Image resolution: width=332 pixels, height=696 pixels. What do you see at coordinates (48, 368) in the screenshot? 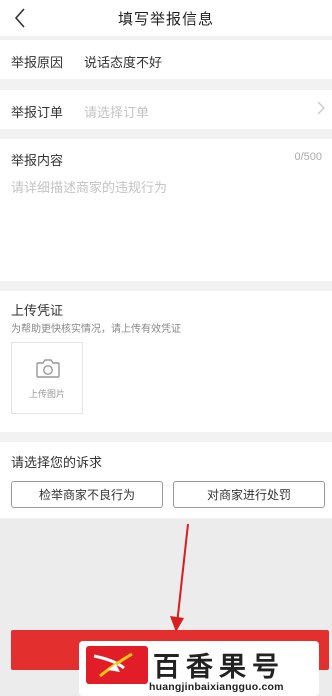
I see `camera-icon` at bounding box center [48, 368].